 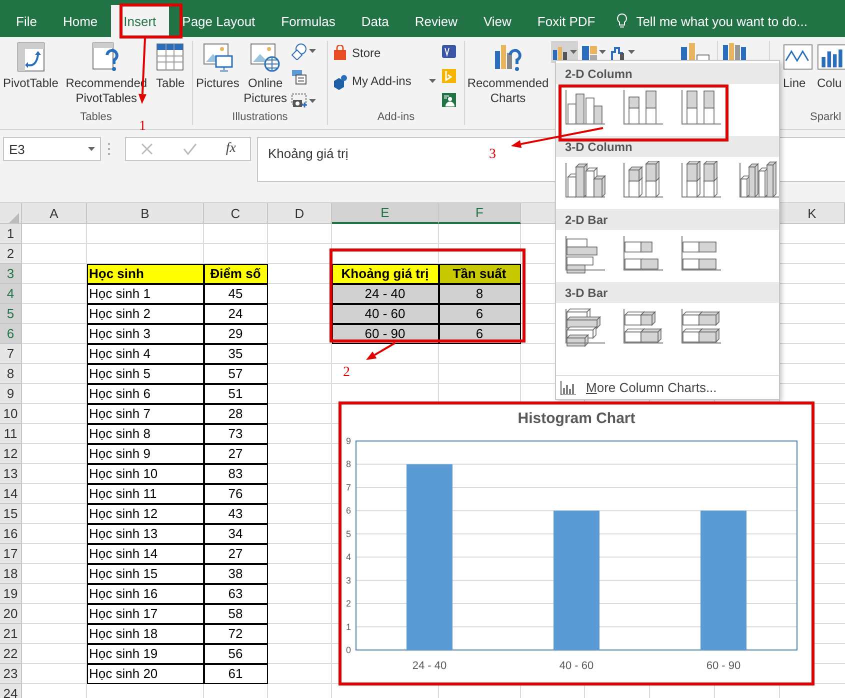 I want to click on row-header: 10, so click(x=11, y=414).